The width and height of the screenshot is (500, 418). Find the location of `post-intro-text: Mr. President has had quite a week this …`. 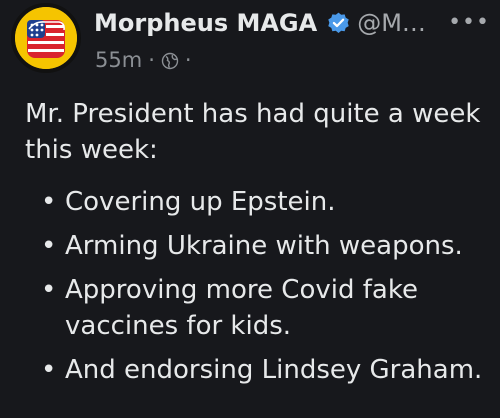

post-intro-text: Mr. President has had quite a week this … is located at coordinates (253, 132).